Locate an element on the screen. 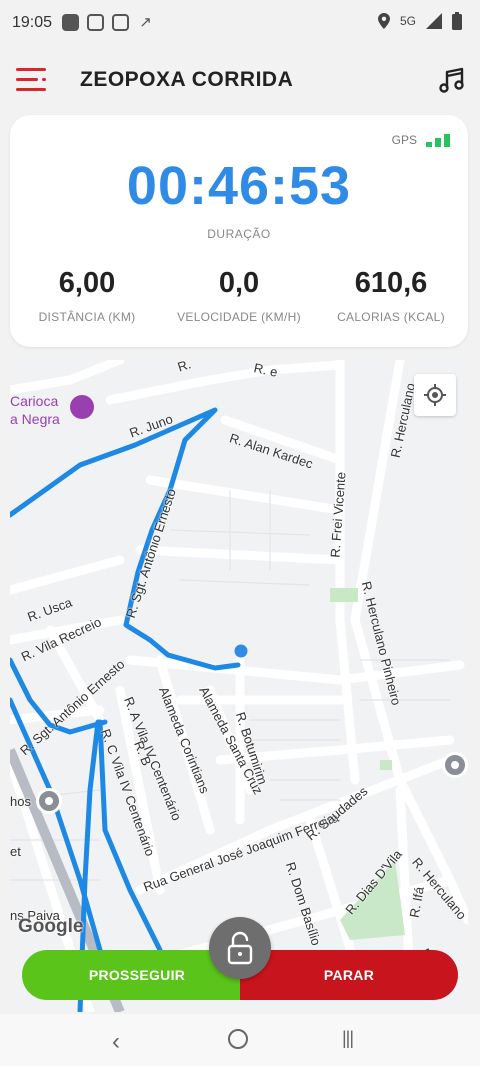 Image resolution: width=480 pixels, height=1066 pixels. system-nav-bar: ‹ ||| is located at coordinates (240, 1040).